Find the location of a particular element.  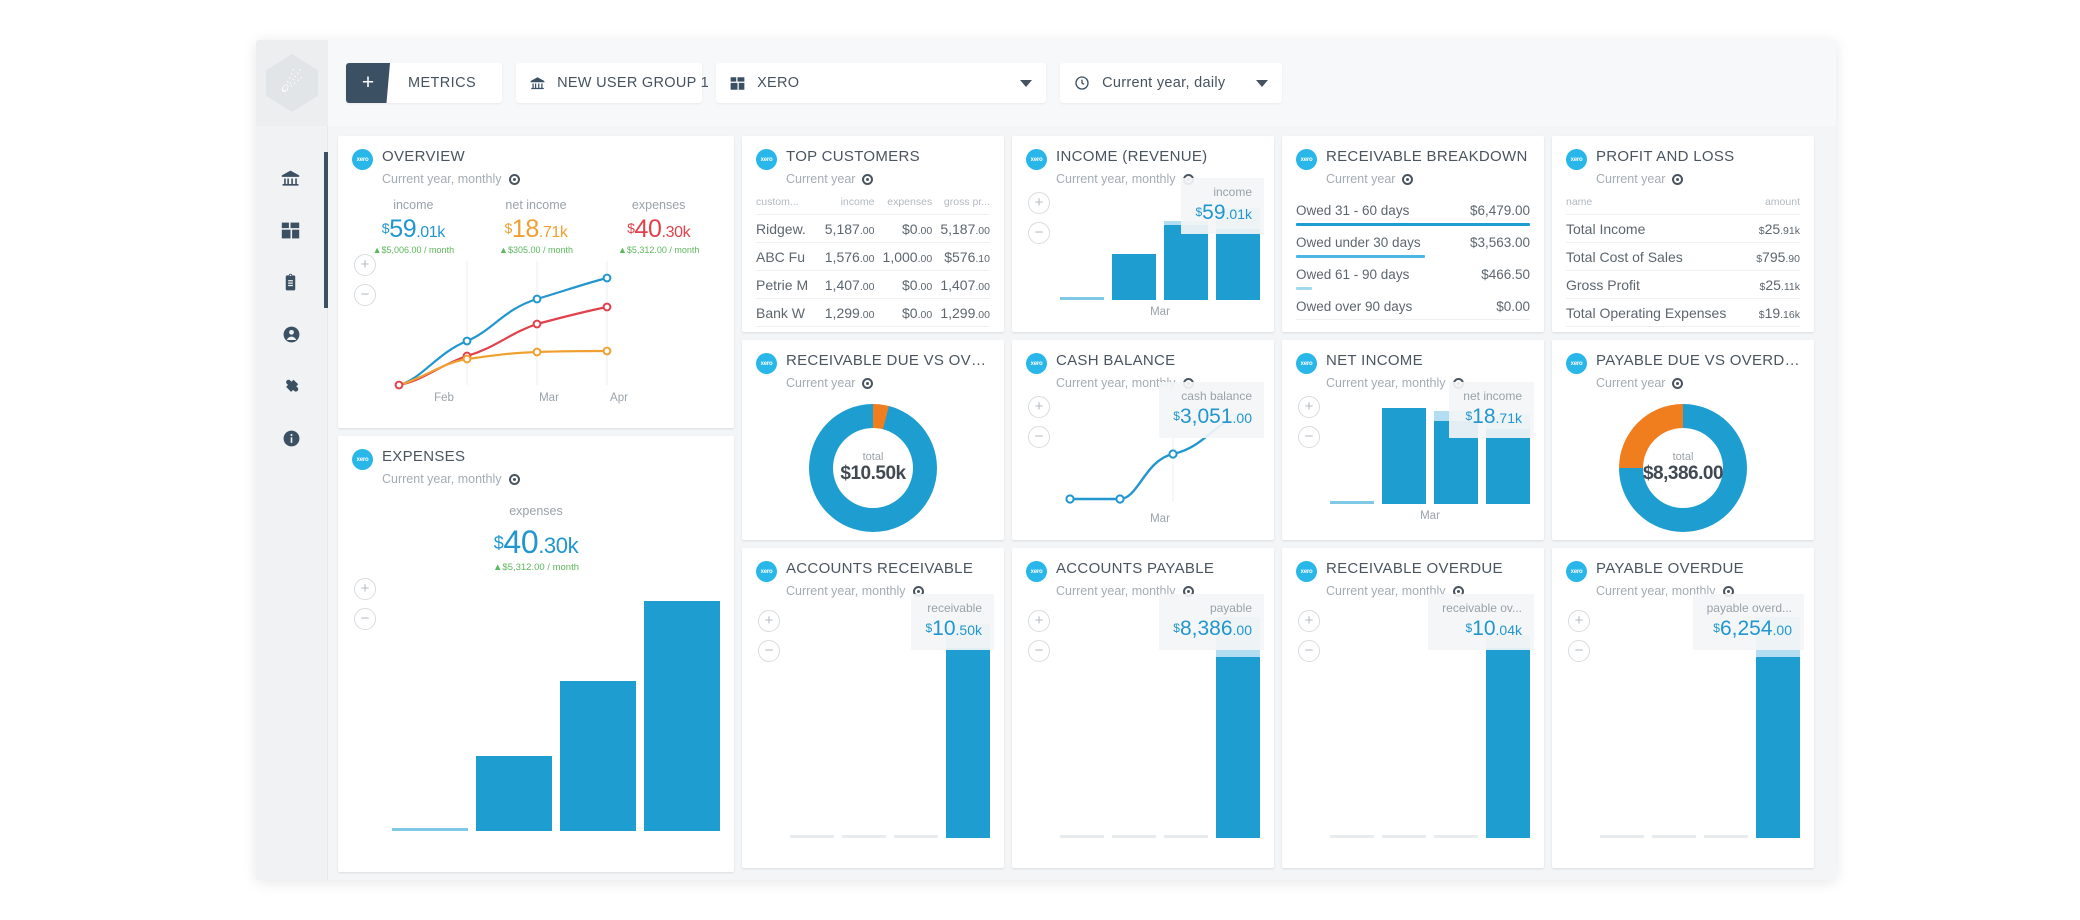

grid-icon is located at coordinates (737, 83).